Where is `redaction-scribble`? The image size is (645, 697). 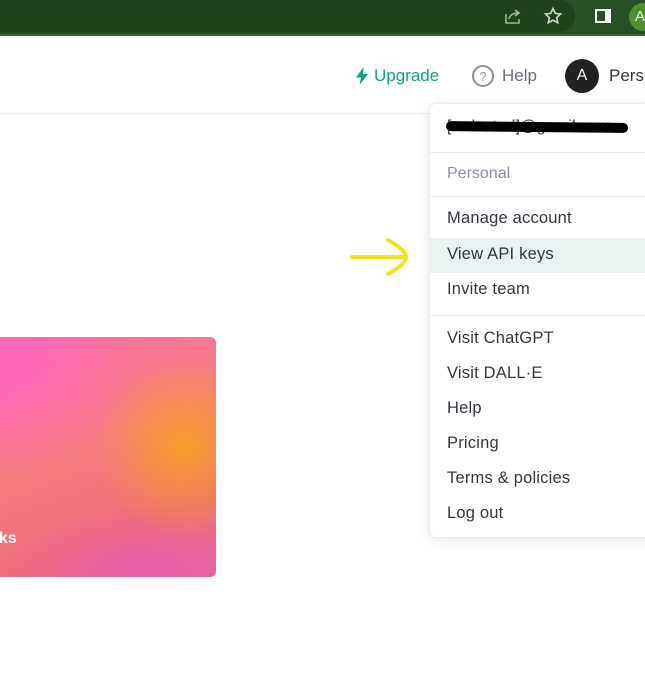
redaction-scribble is located at coordinates (537, 127).